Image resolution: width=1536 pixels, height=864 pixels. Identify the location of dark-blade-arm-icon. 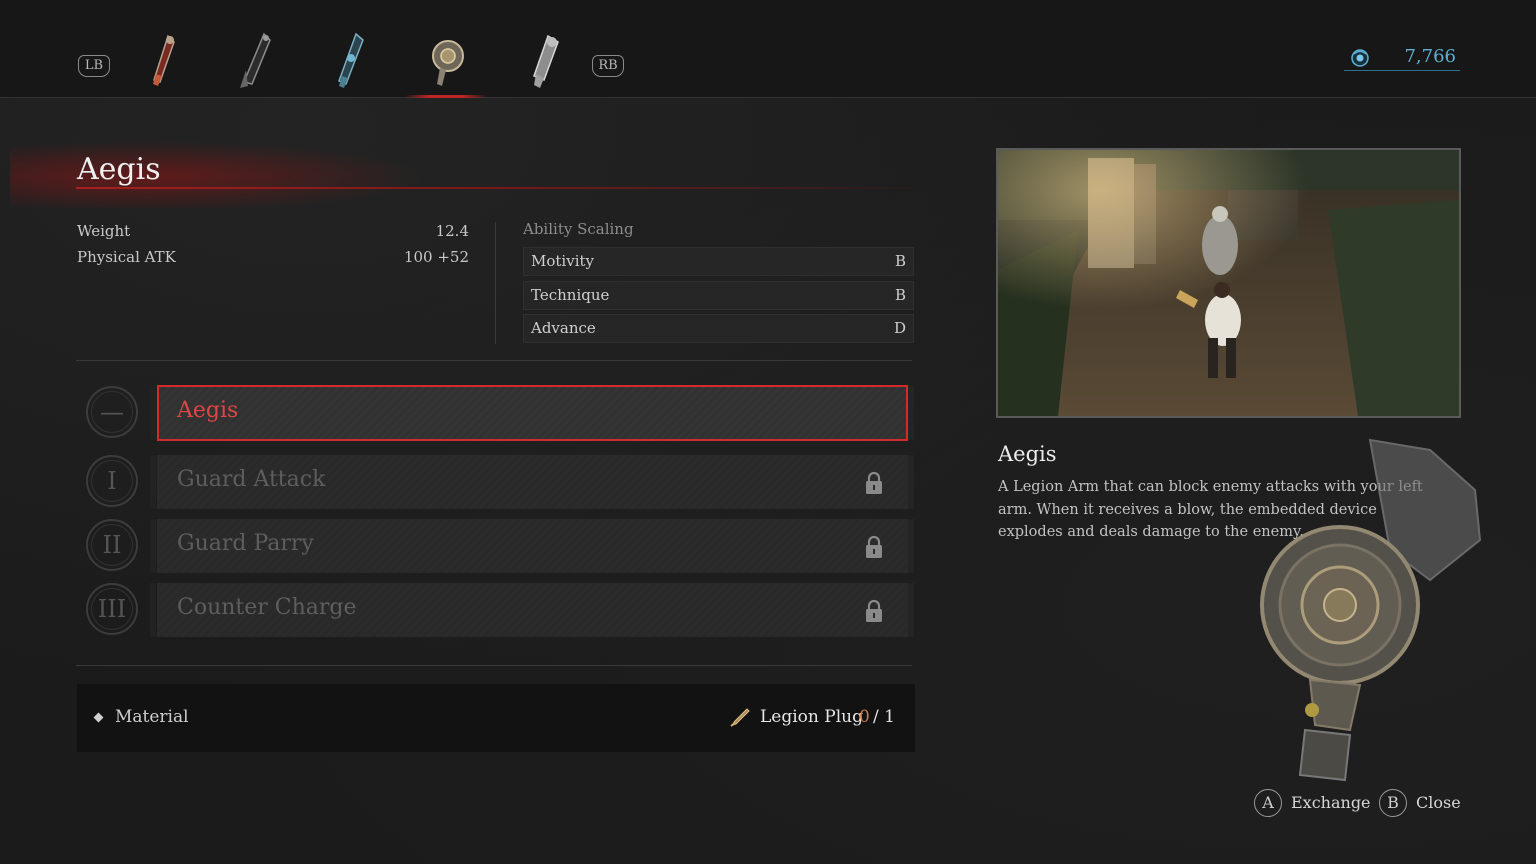
(255, 60).